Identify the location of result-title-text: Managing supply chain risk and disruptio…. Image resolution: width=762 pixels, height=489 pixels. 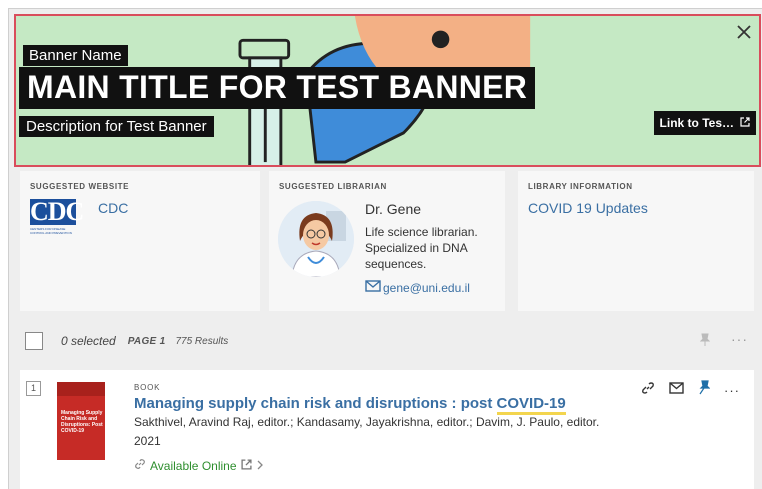
(315, 403).